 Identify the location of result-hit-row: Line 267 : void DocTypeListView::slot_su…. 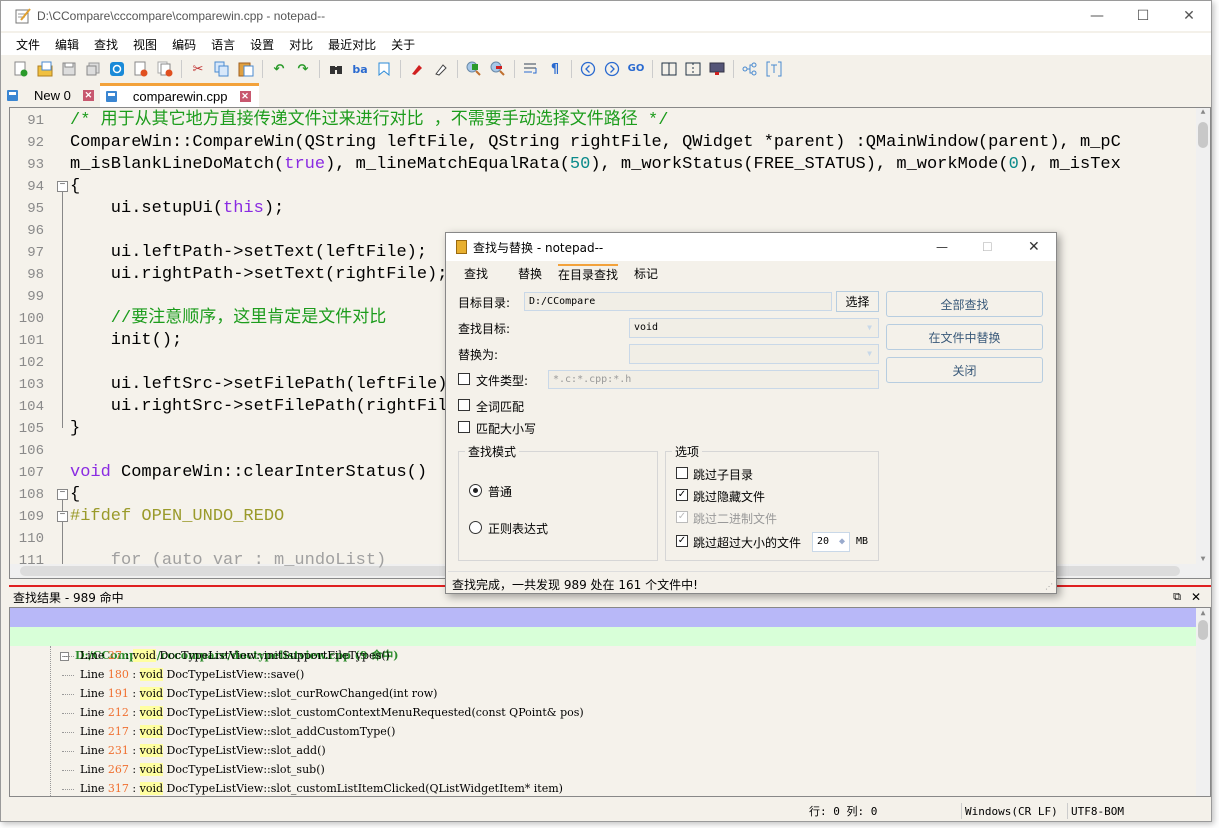
(604, 769).